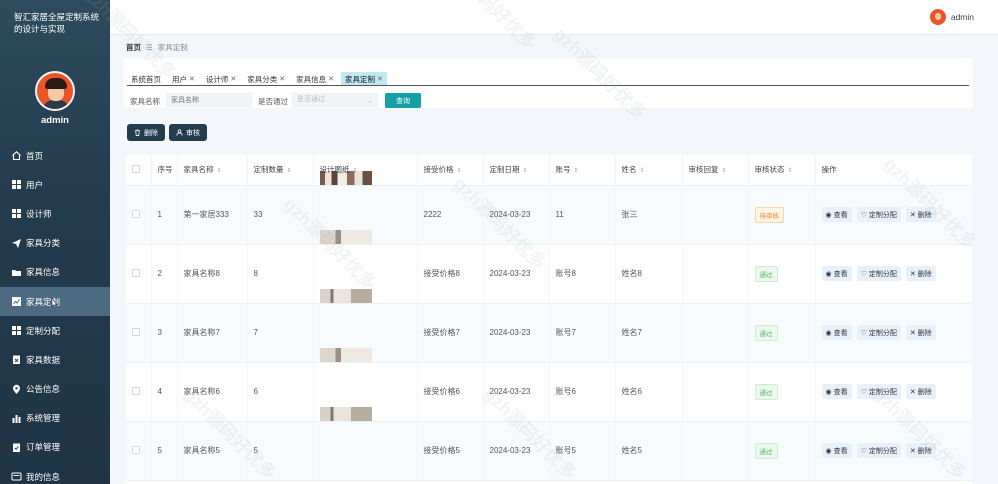 This screenshot has height=484, width=998. Describe the element at coordinates (133, 47) in the screenshot. I see `breadcrumb-home: 首页` at that location.